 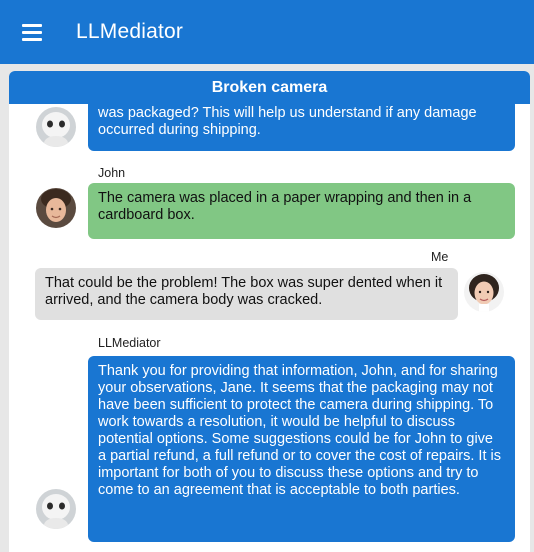 I want to click on menu-icon, so click(x=42, y=32).